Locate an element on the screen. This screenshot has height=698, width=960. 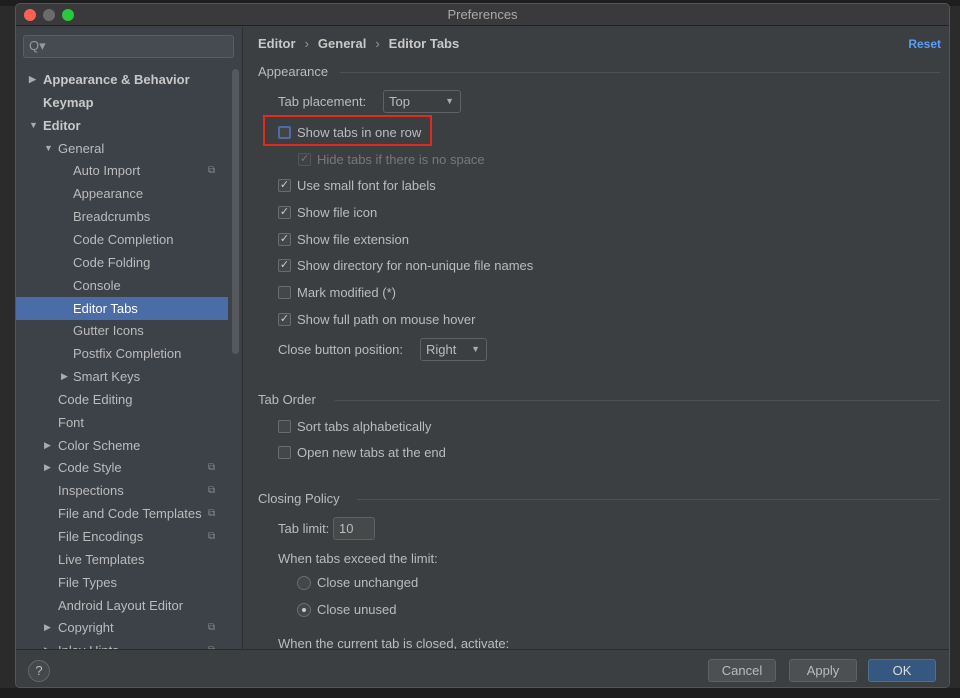
sidebar-item-appearance-behavior: ▶ Appearance & Behavior is located at coordinates (122, 79).